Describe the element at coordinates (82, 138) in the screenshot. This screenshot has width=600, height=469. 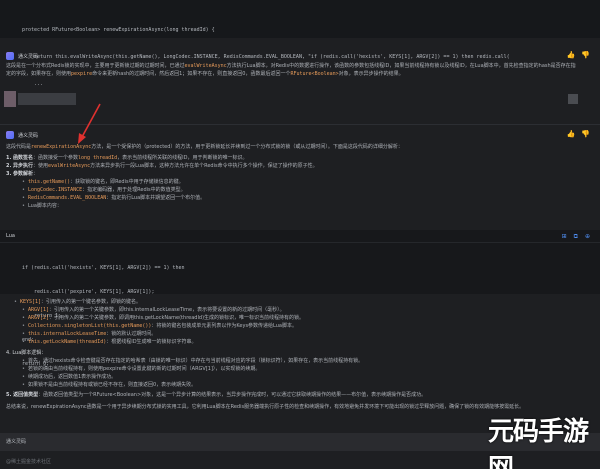
I see `arrow-head` at that location.